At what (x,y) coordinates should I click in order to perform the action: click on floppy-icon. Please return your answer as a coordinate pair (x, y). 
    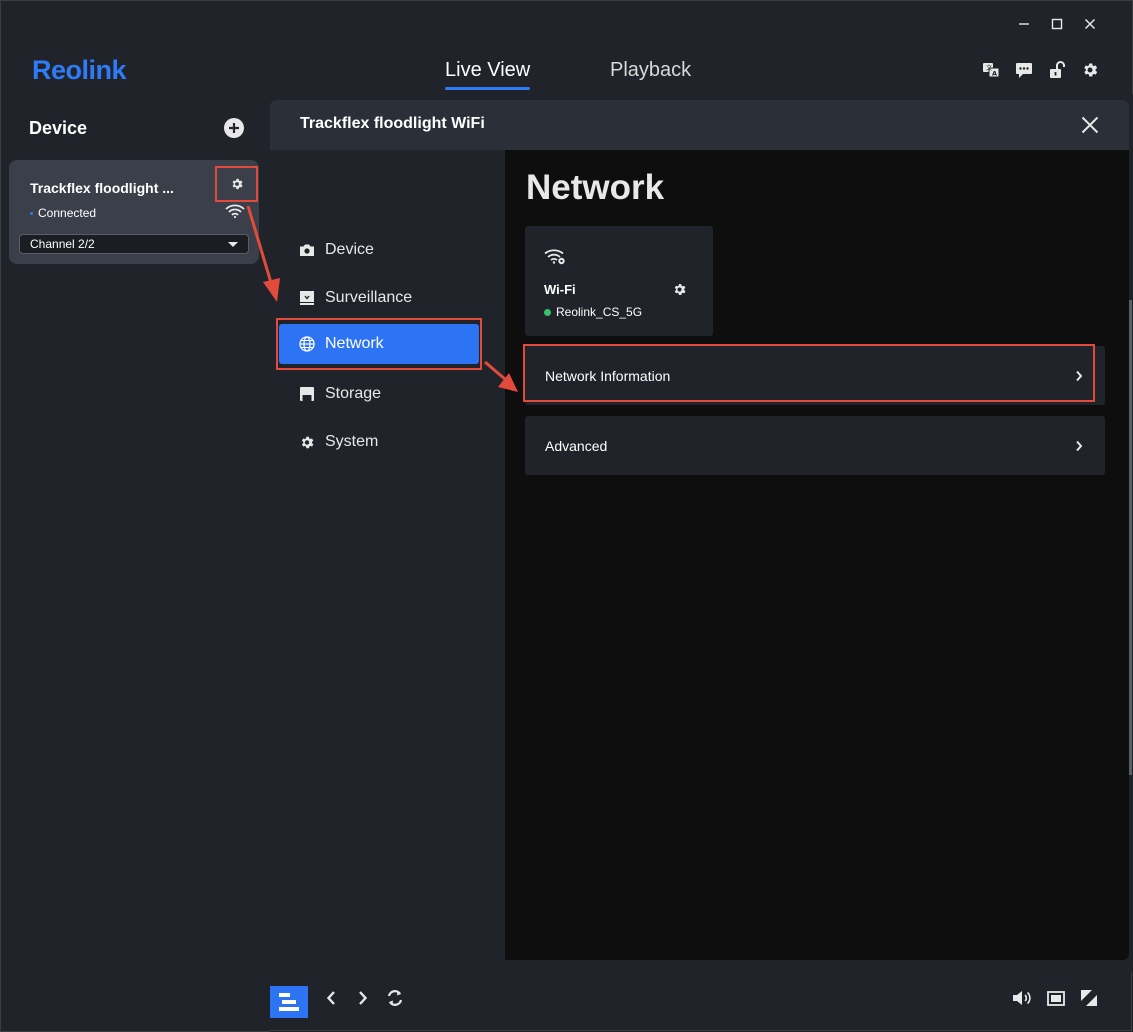
    Looking at the image, I should click on (307, 394).